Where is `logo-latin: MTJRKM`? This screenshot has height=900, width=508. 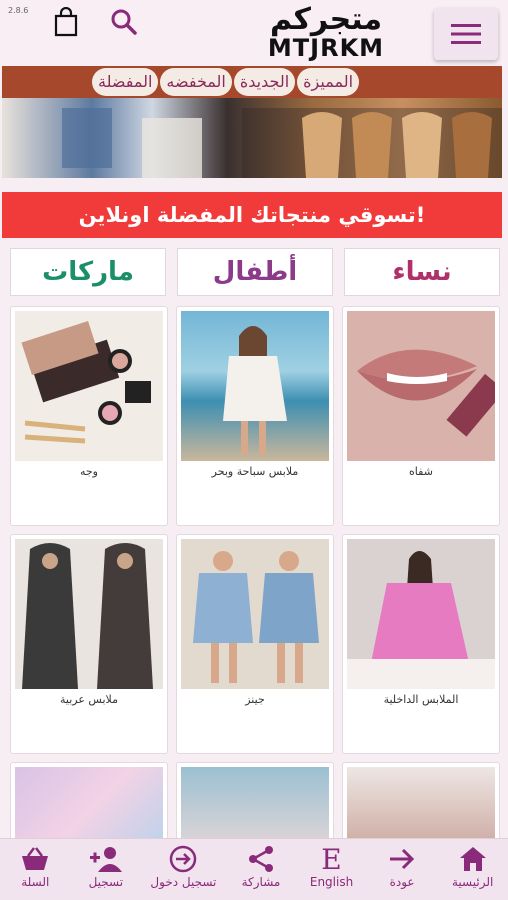 logo-latin: MTJRKM is located at coordinates (326, 48).